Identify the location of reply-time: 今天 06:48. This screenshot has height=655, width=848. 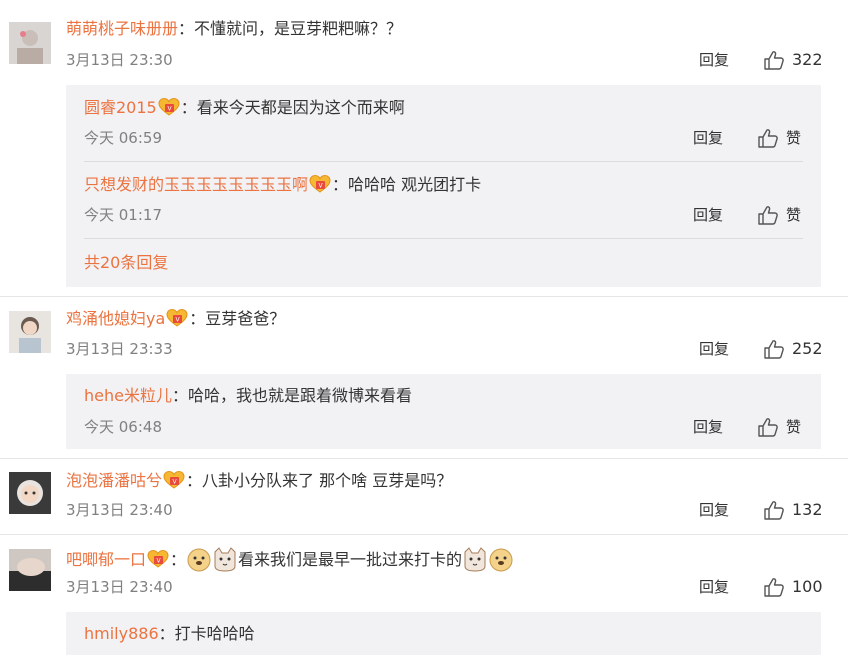
(123, 427).